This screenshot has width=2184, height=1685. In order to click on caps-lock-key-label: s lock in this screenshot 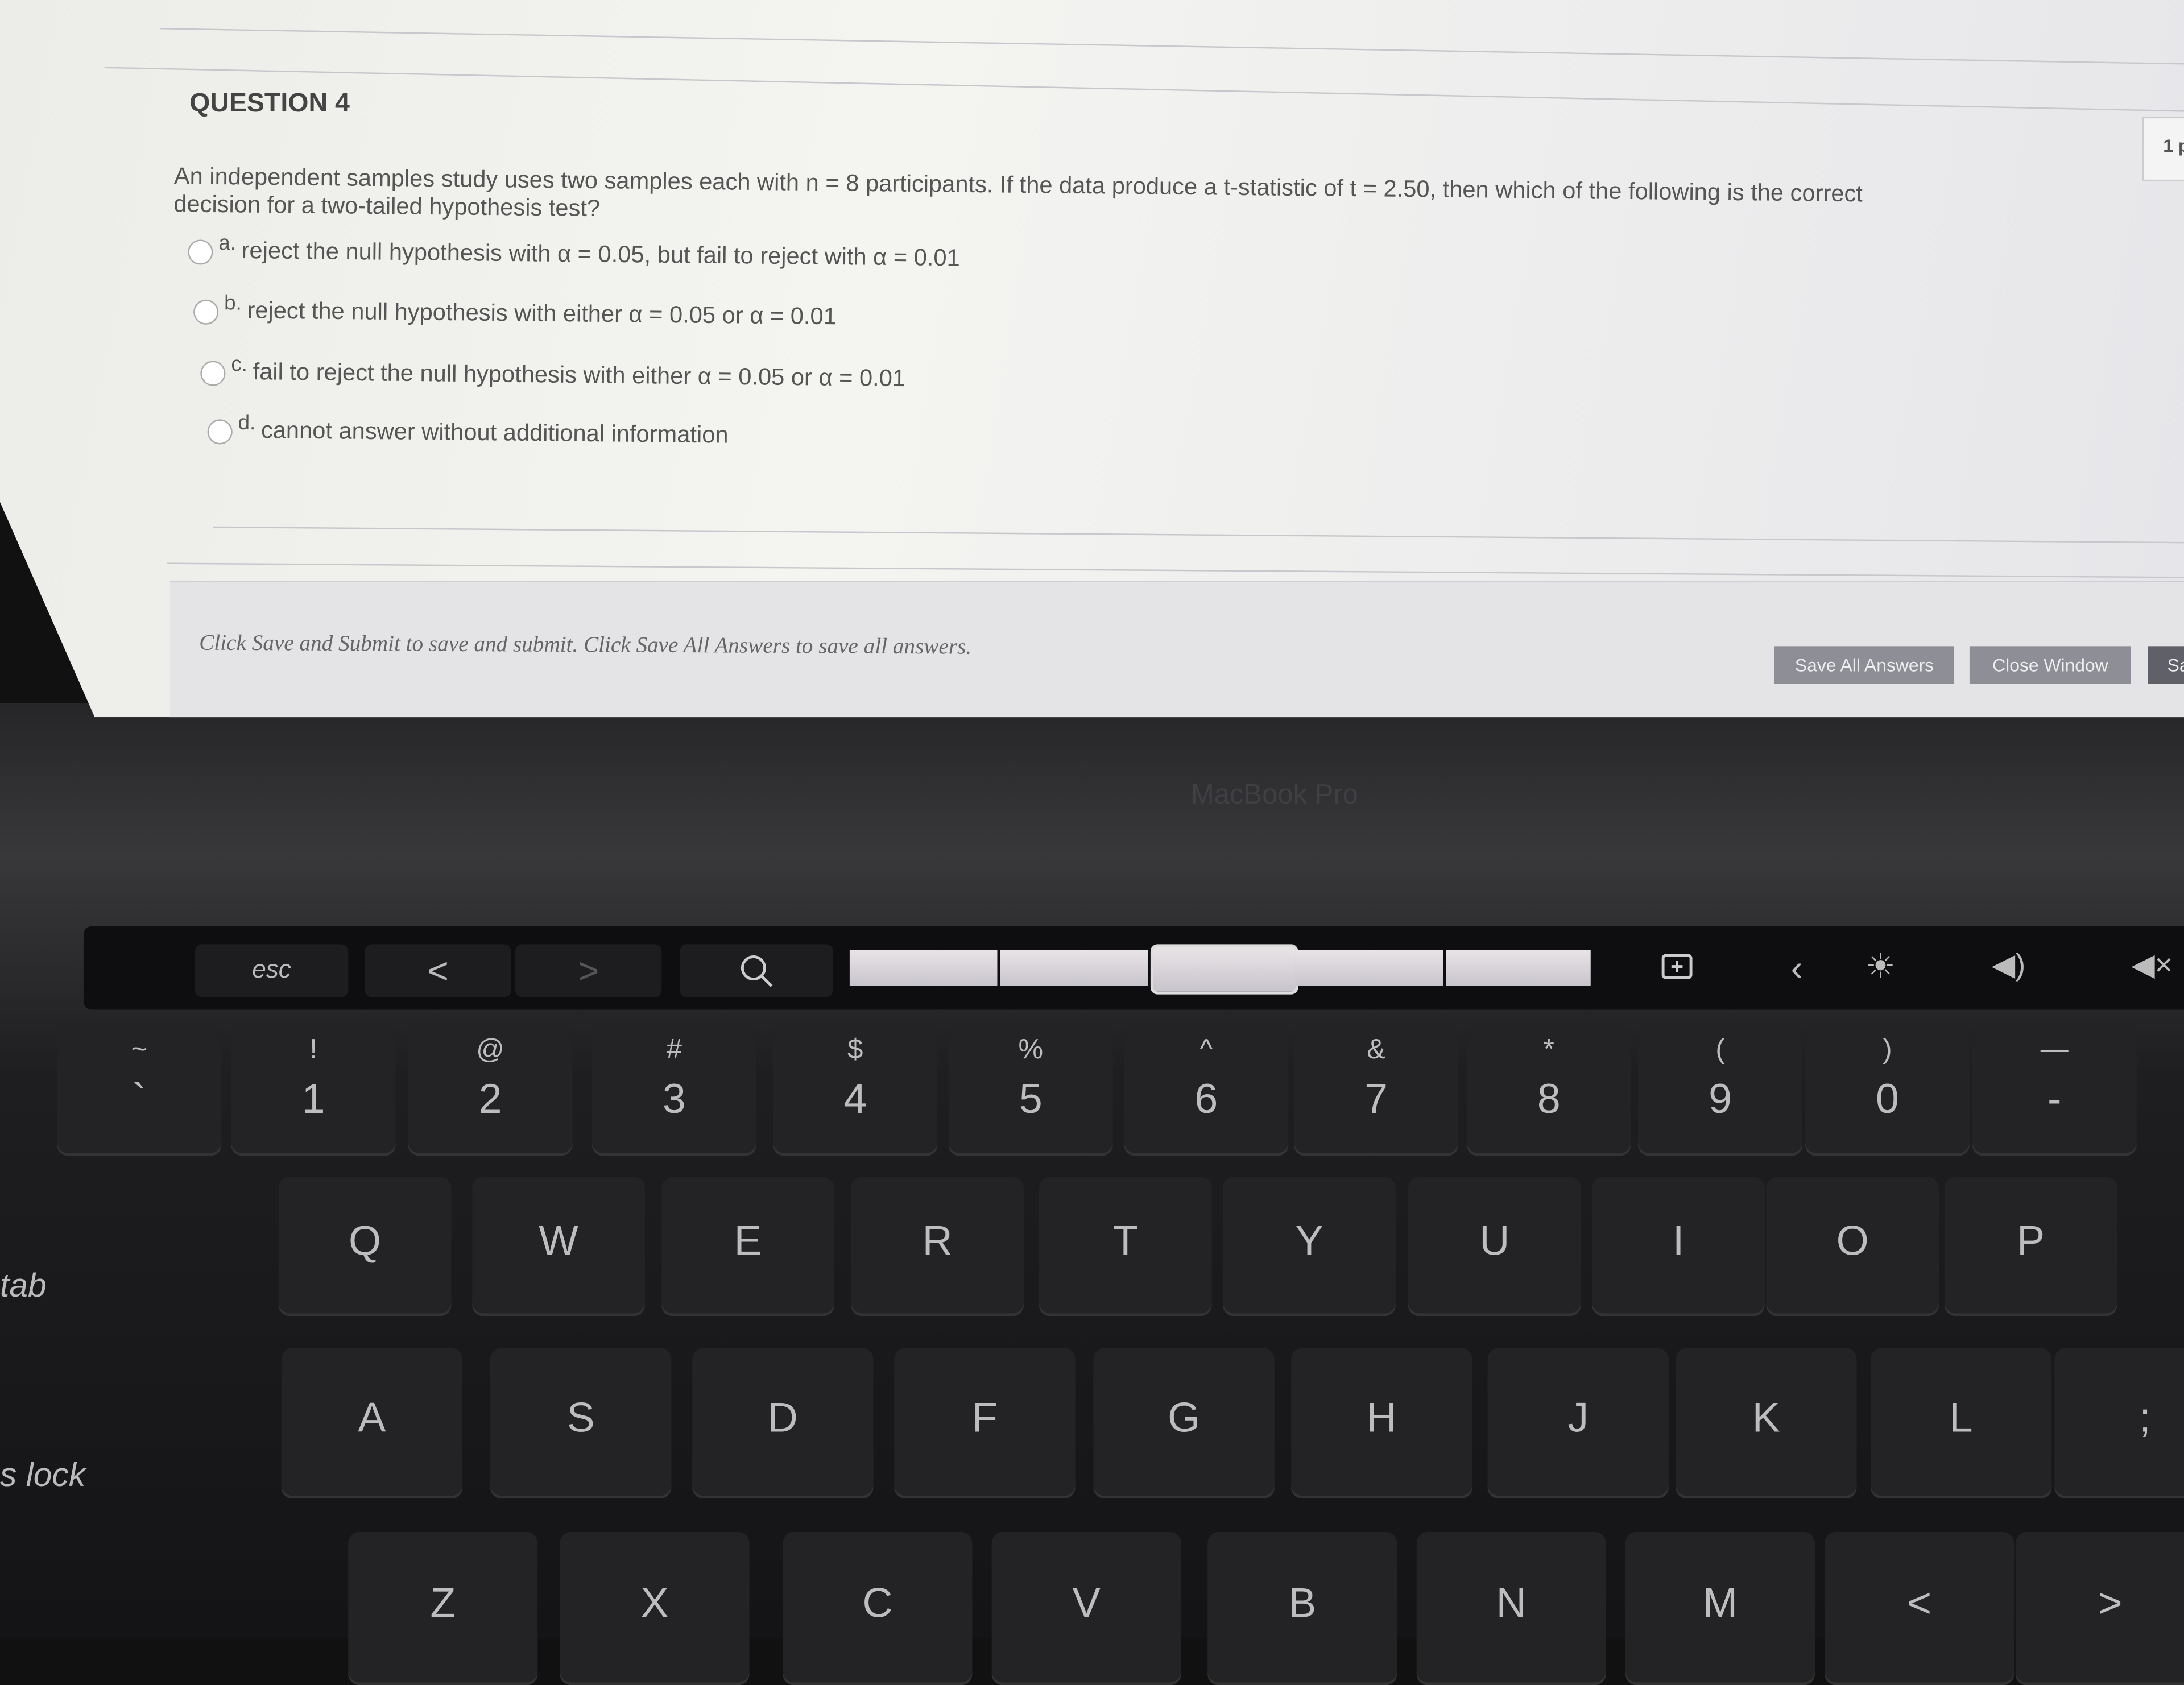, I will do `click(42, 1476)`.